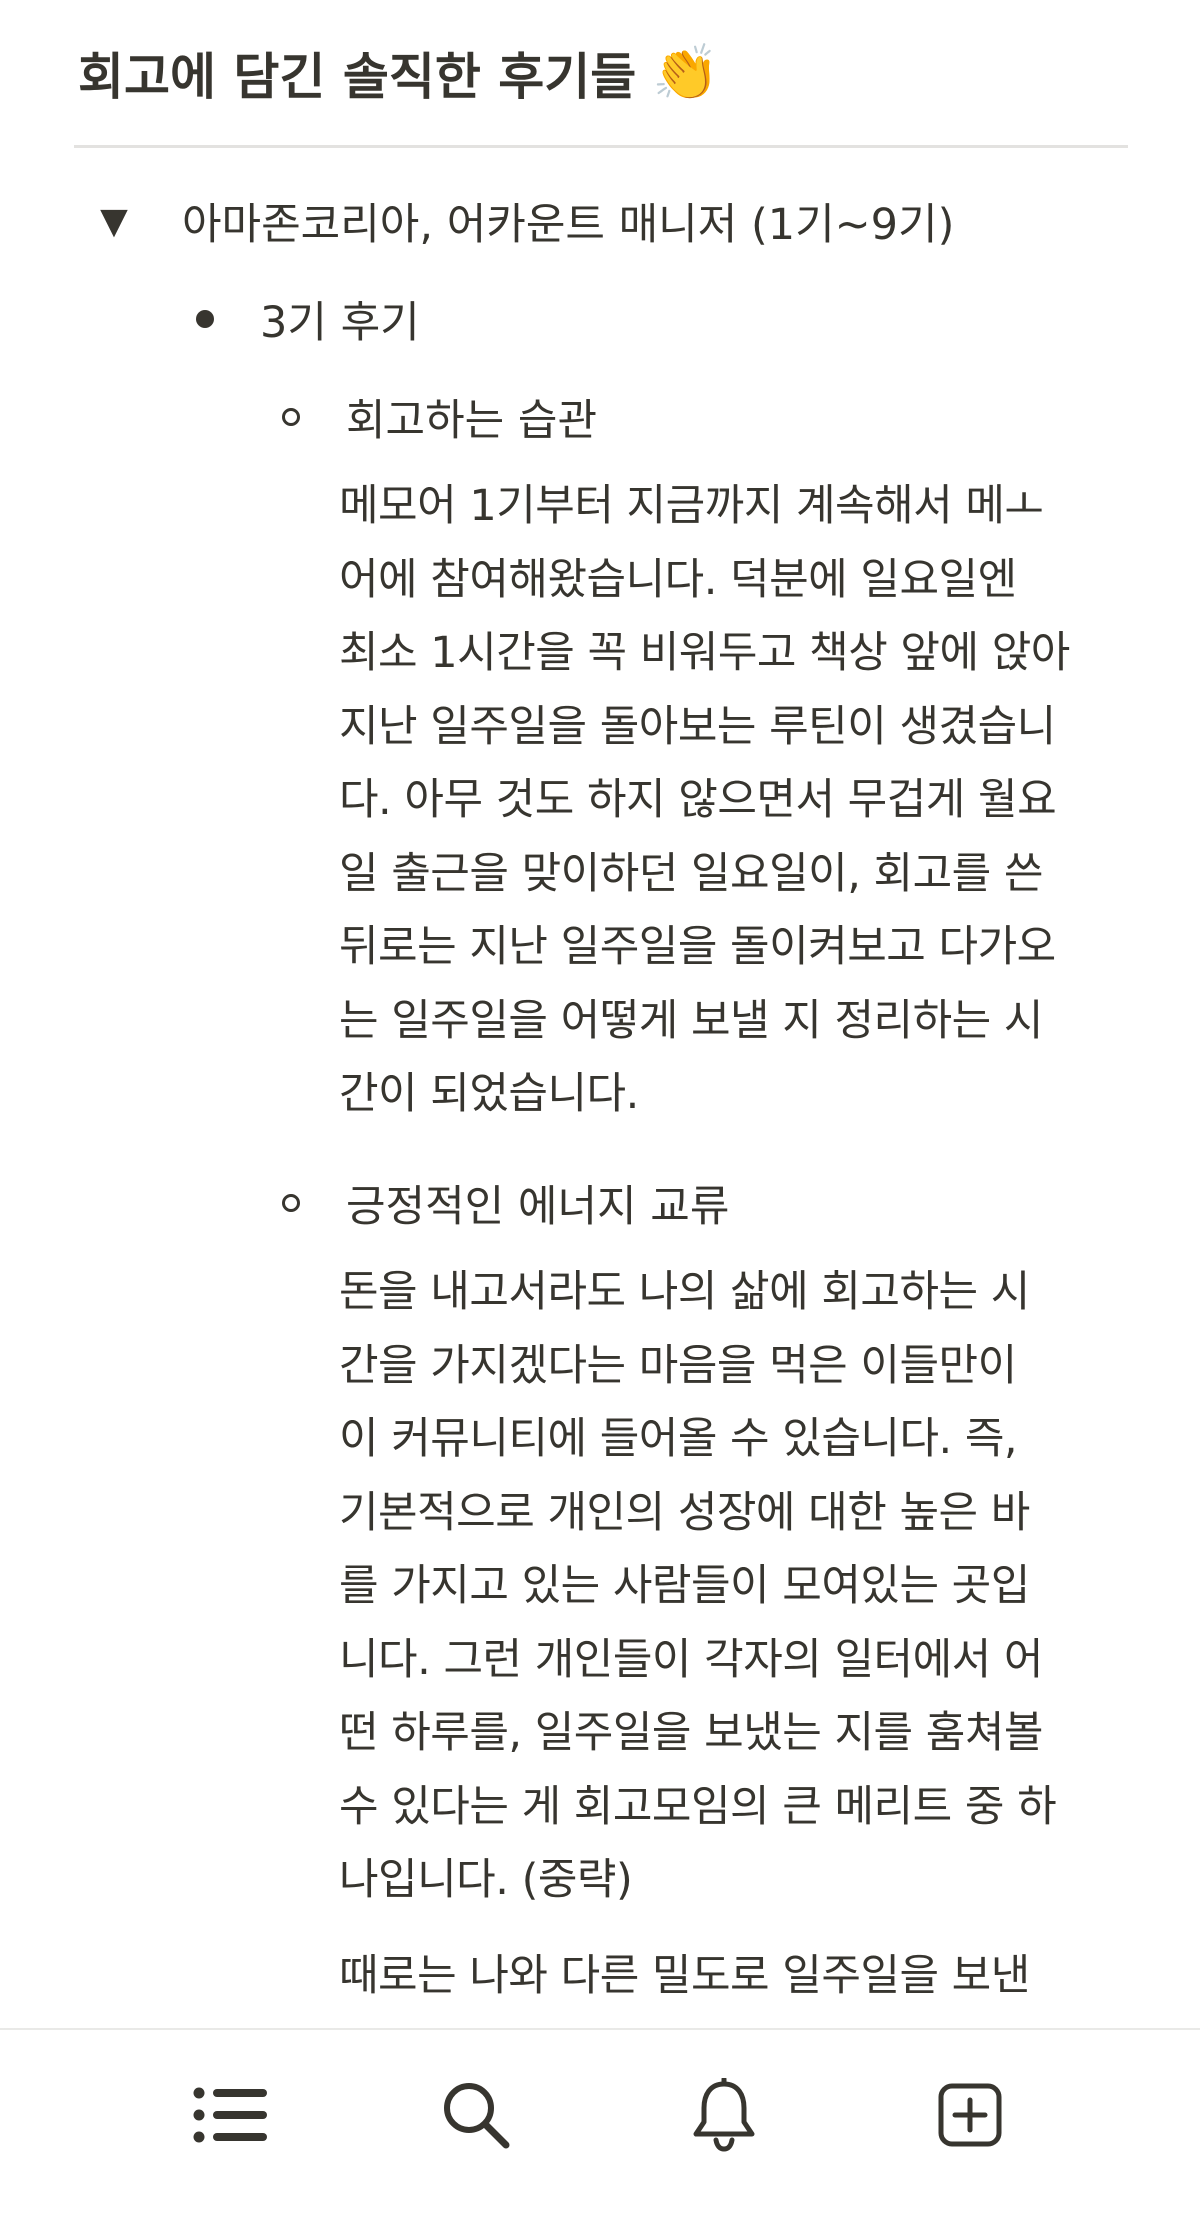 This screenshot has height=2216, width=1200. Describe the element at coordinates (678, 1365) in the screenshot. I see `paragraph-line: 간을 가지겠다는 마음을 먹은 이들만이` at that location.